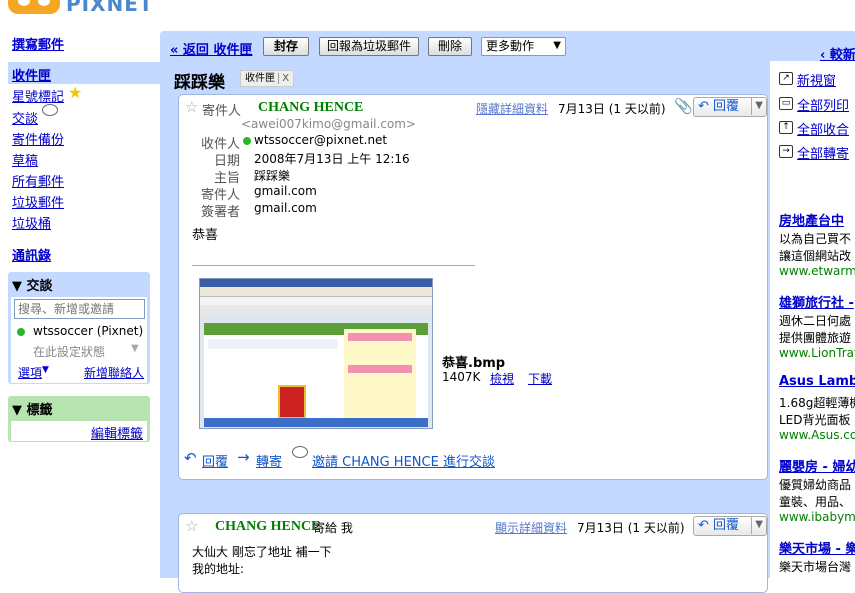 This screenshot has height=593, width=855. What do you see at coordinates (816, 301) in the screenshot?
I see `ad-title-2: 雄獅旅行社 -` at bounding box center [816, 301].